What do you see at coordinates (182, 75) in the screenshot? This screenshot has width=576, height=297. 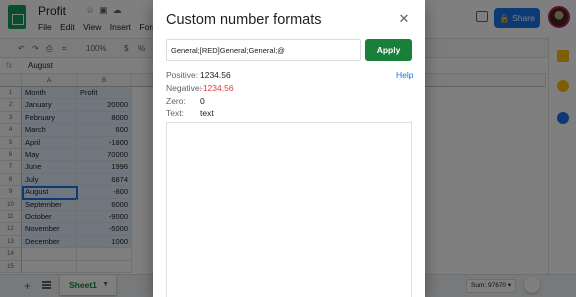 I see `preview-label: Positive:` at bounding box center [182, 75].